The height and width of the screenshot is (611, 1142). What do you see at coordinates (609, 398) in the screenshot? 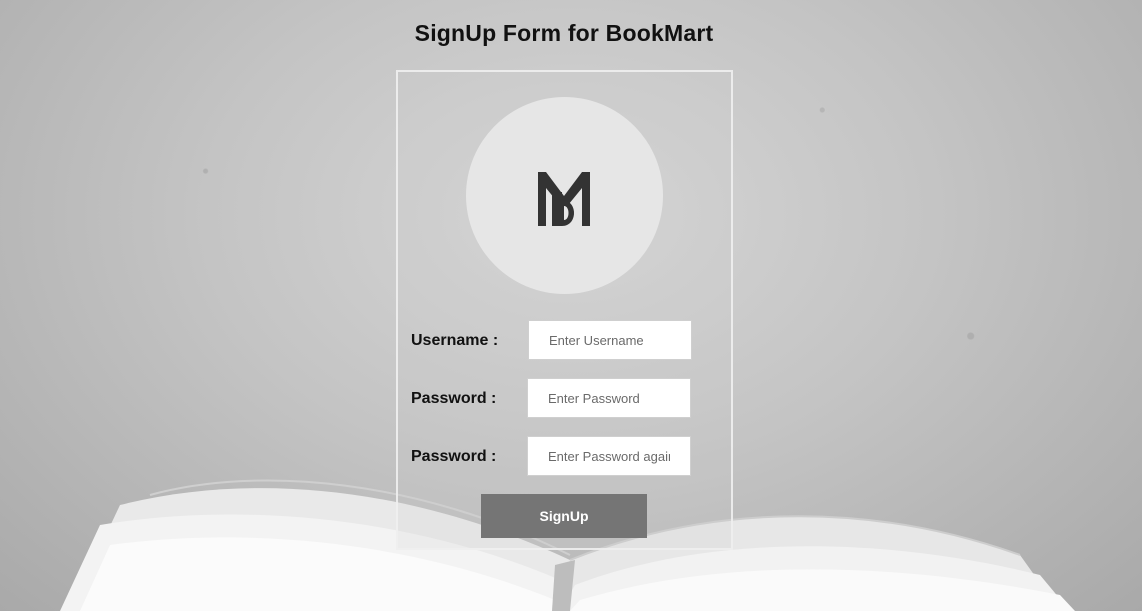
I see `password-input` at bounding box center [609, 398].